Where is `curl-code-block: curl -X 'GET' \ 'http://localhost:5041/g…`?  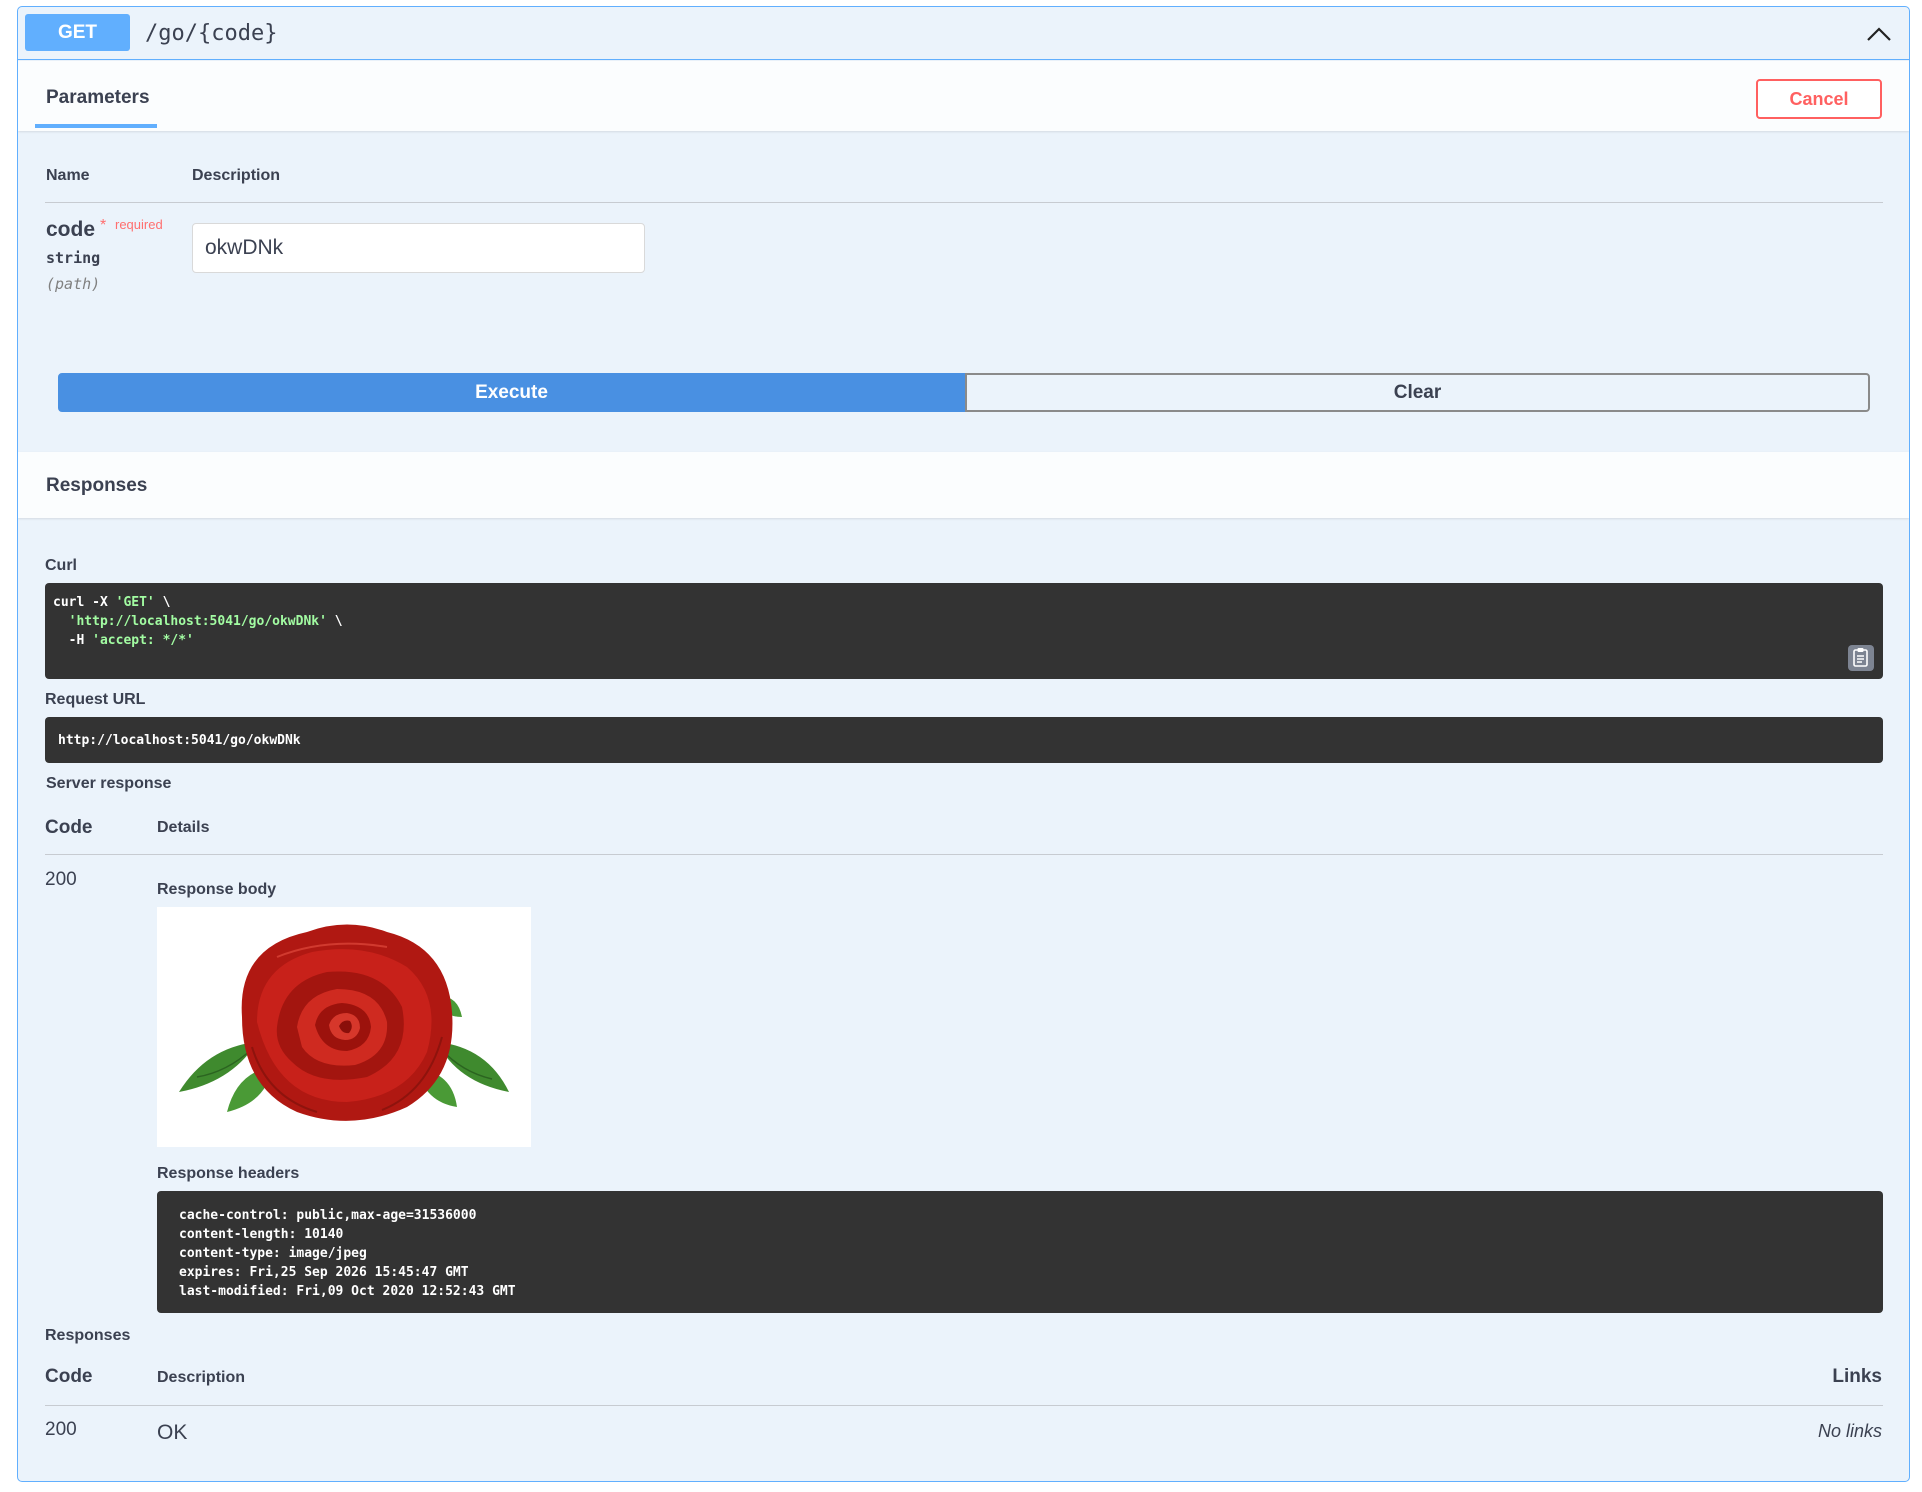
curl-code-block: curl -X 'GET' \ 'http://localhost:5041/g… is located at coordinates (964, 631).